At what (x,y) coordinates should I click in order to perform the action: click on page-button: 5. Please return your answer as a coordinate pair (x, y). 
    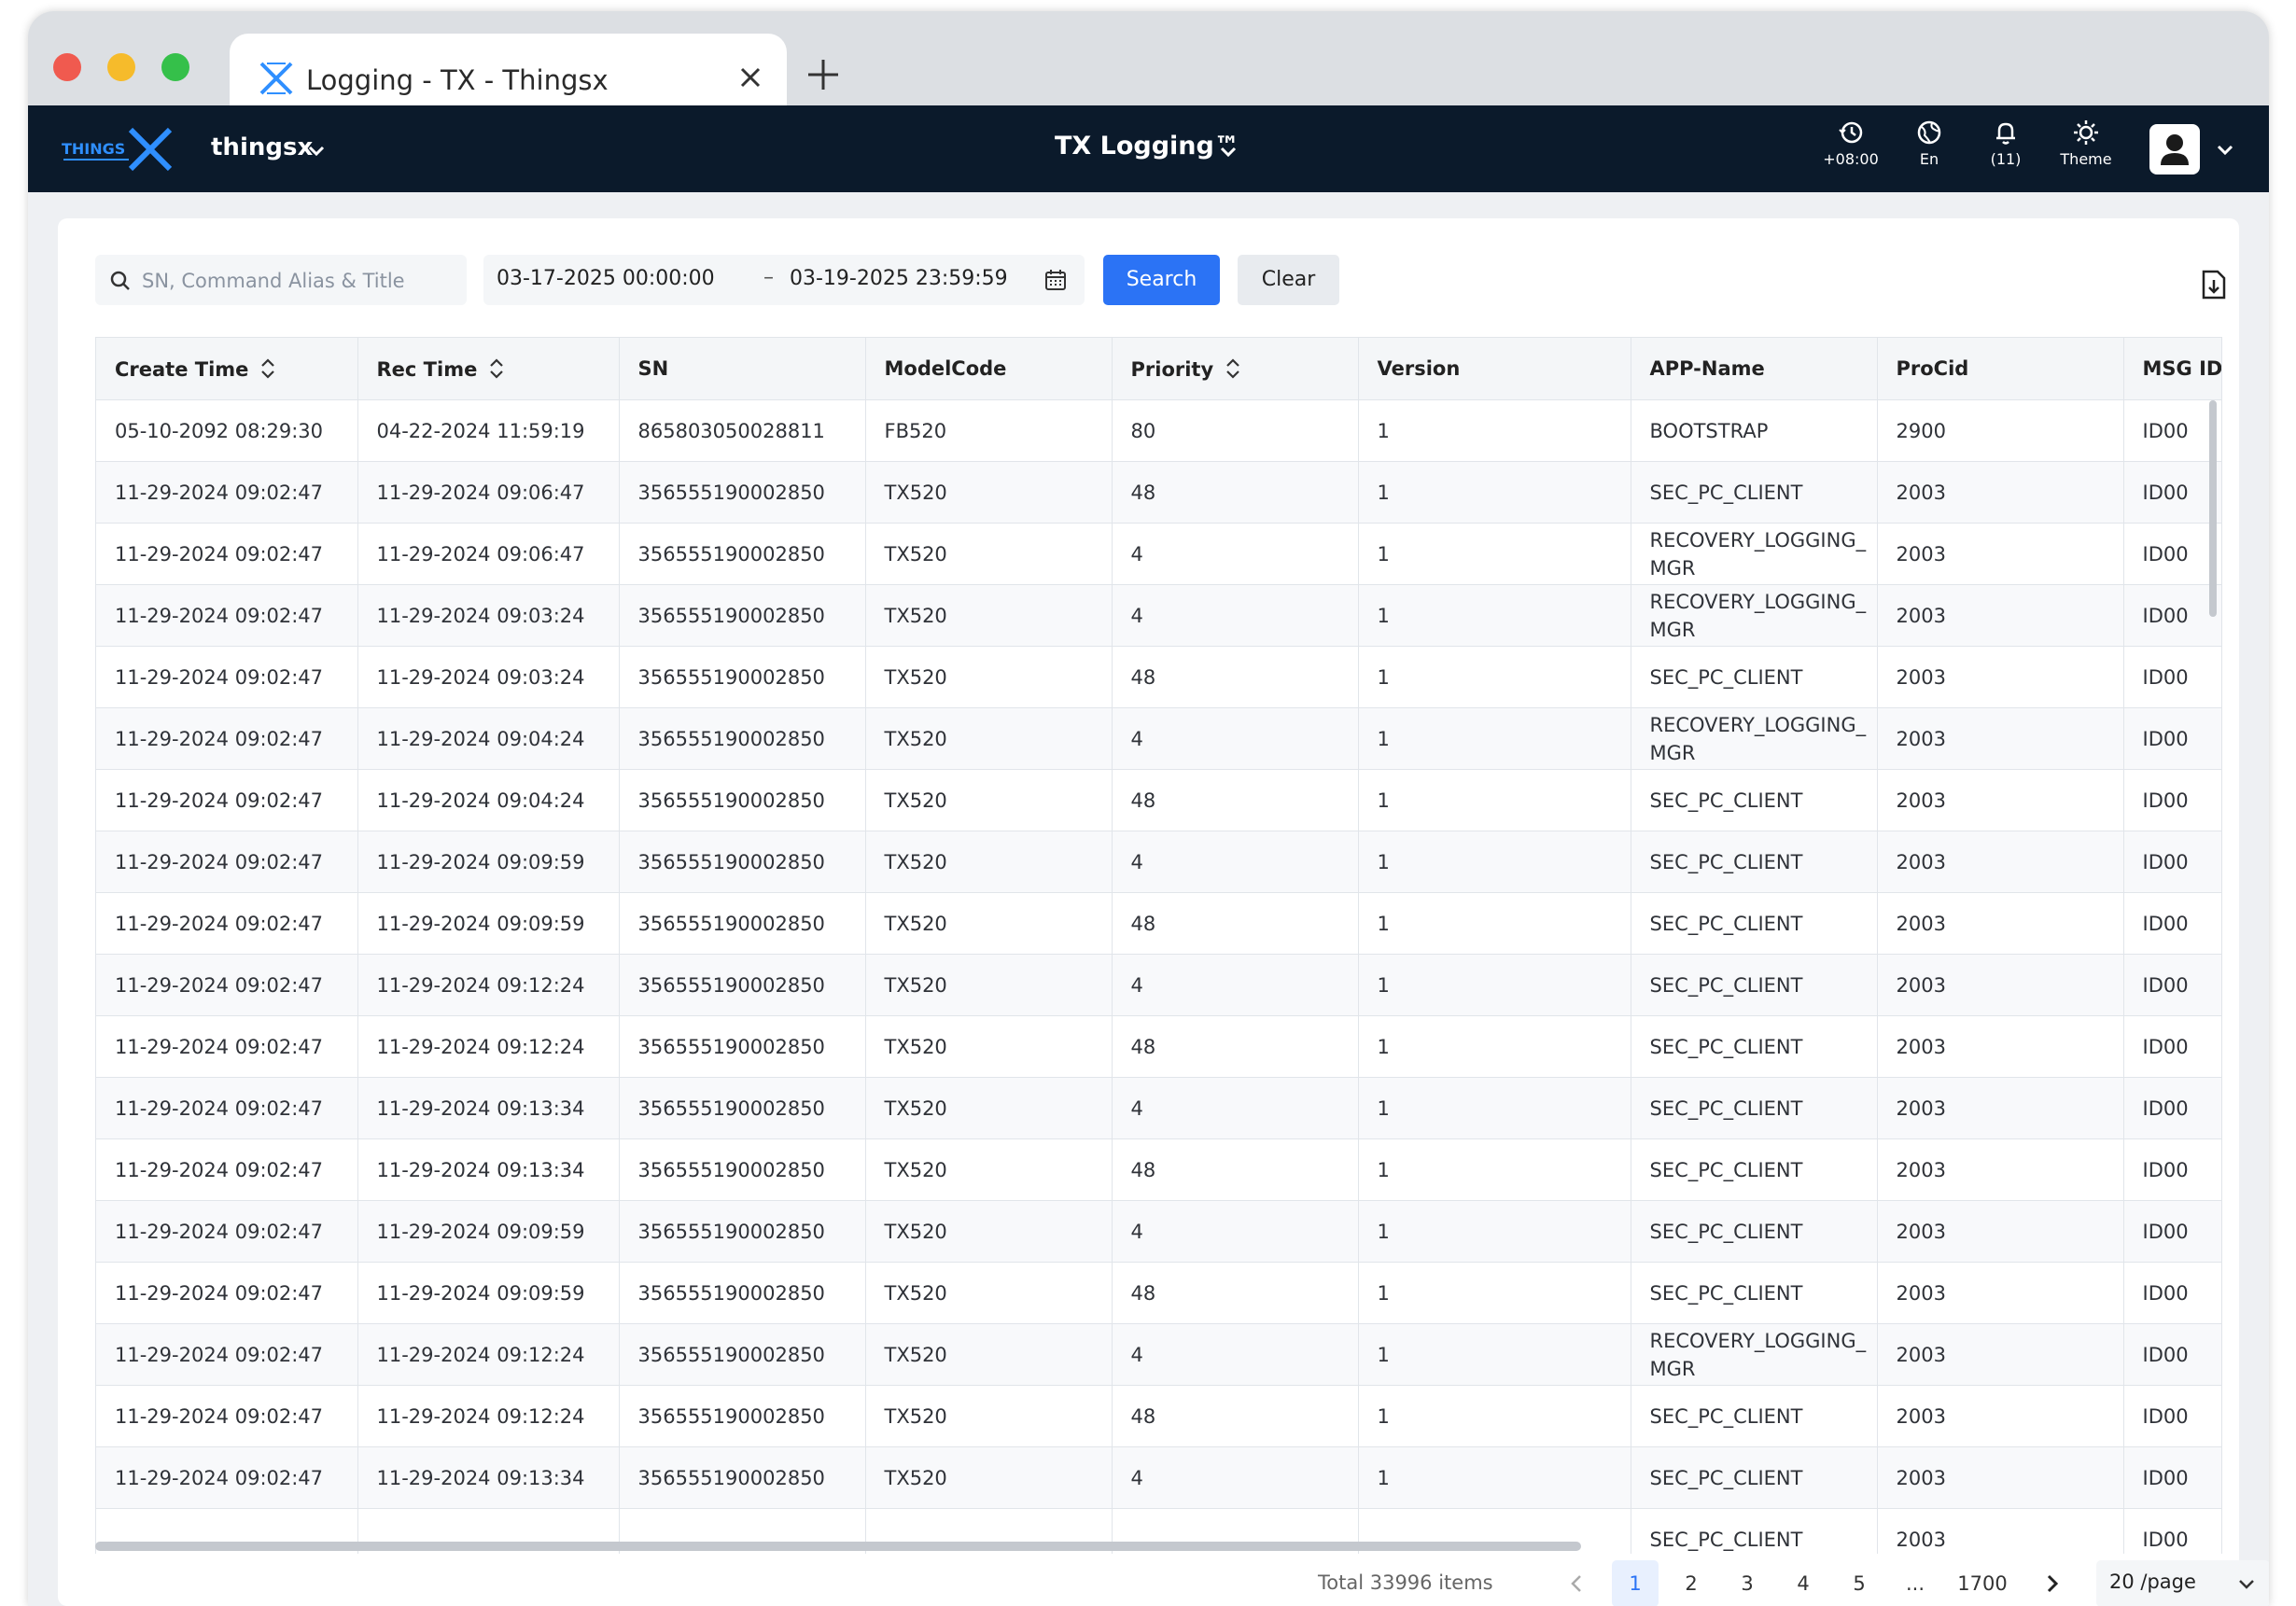
    Looking at the image, I should click on (1859, 1583).